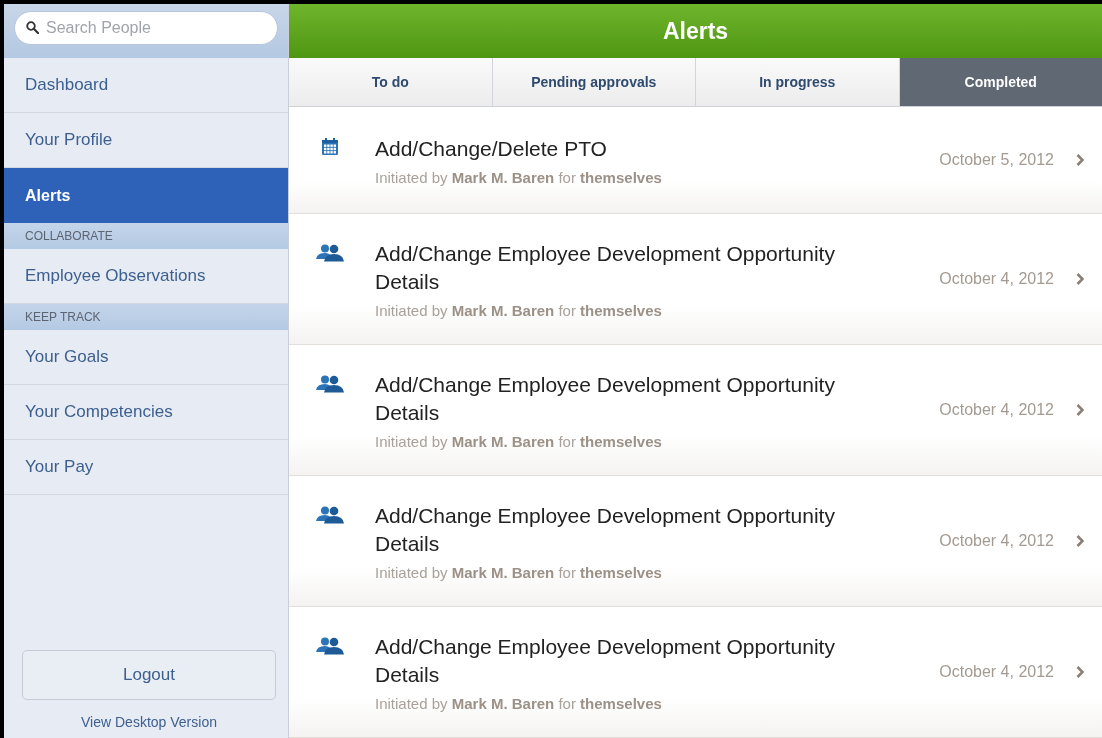  Describe the element at coordinates (146, 195) in the screenshot. I see `sidebar-item: Alerts` at that location.